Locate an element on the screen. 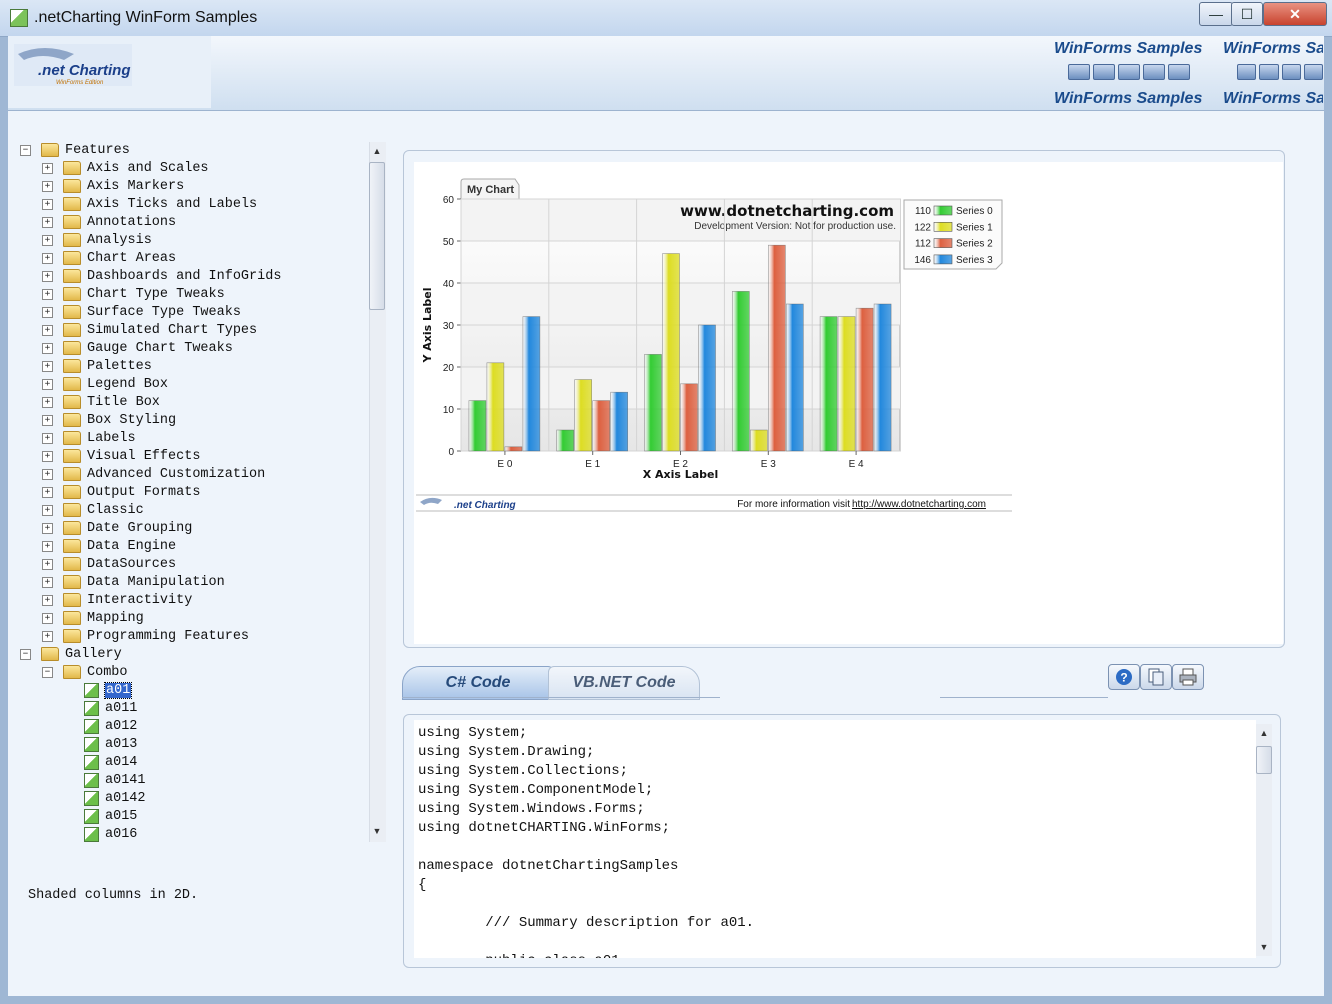 The width and height of the screenshot is (1332, 1004). tree-node-feature: + Axis Ticks and Labels is located at coordinates (149, 204).